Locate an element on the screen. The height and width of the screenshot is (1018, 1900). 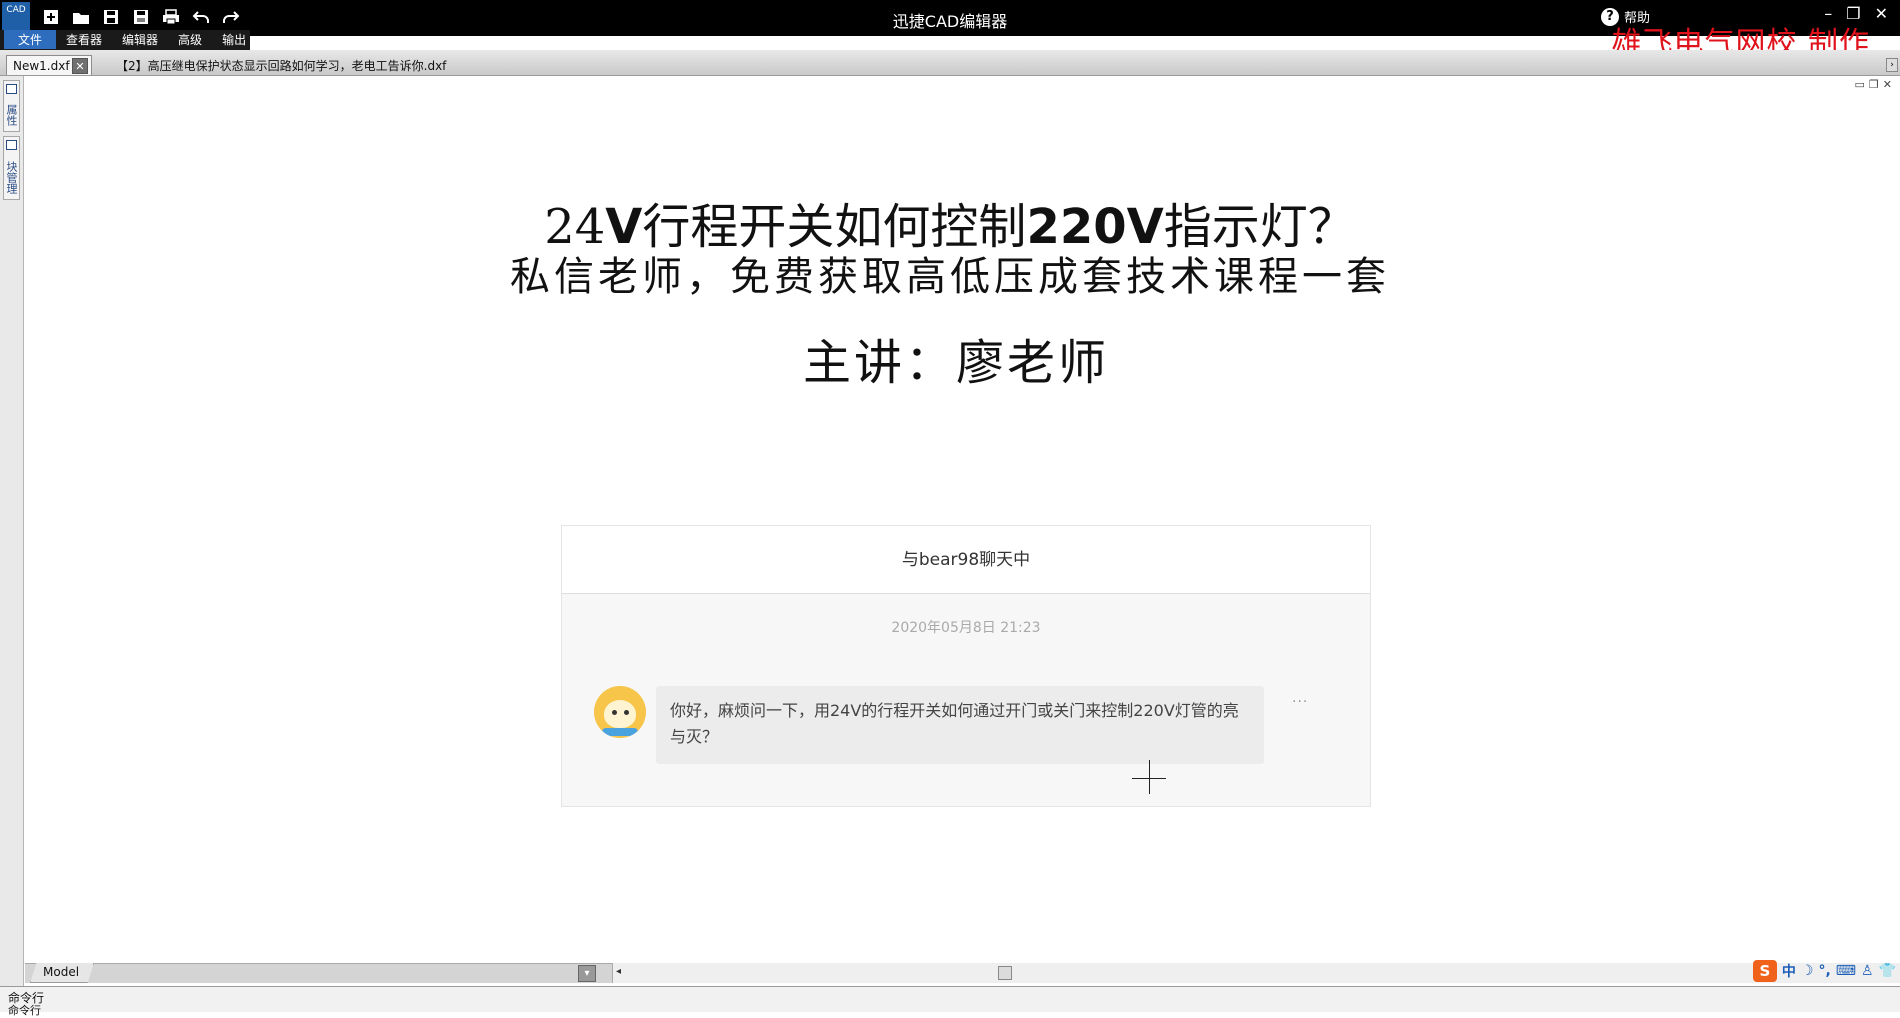
scroll-thumb is located at coordinates (1005, 973).